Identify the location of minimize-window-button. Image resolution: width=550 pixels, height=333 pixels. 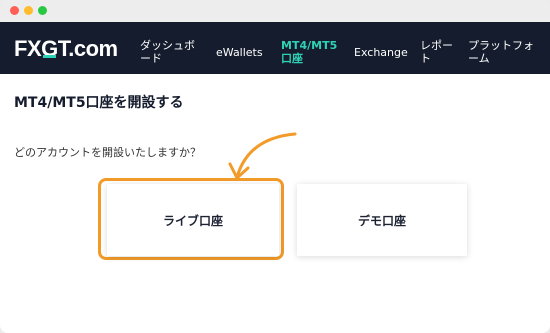
(28, 10).